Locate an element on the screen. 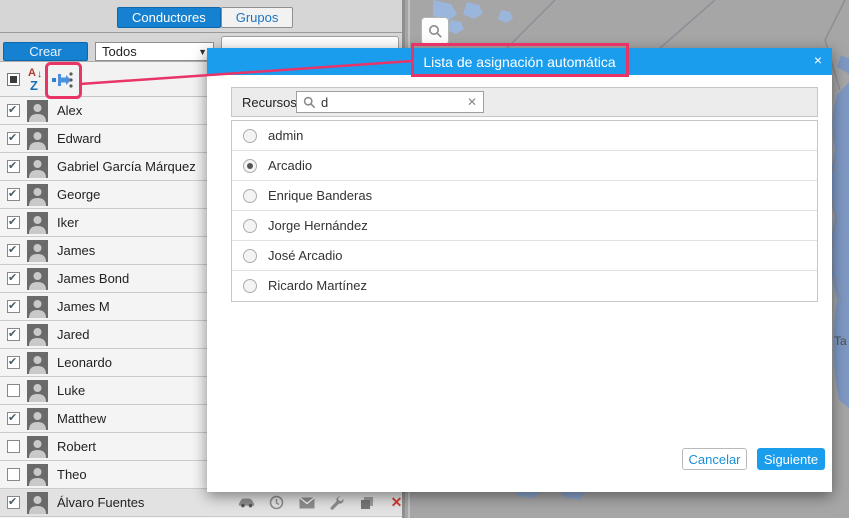 The width and height of the screenshot is (849, 518). indeterminate-mark is located at coordinates (13, 79).